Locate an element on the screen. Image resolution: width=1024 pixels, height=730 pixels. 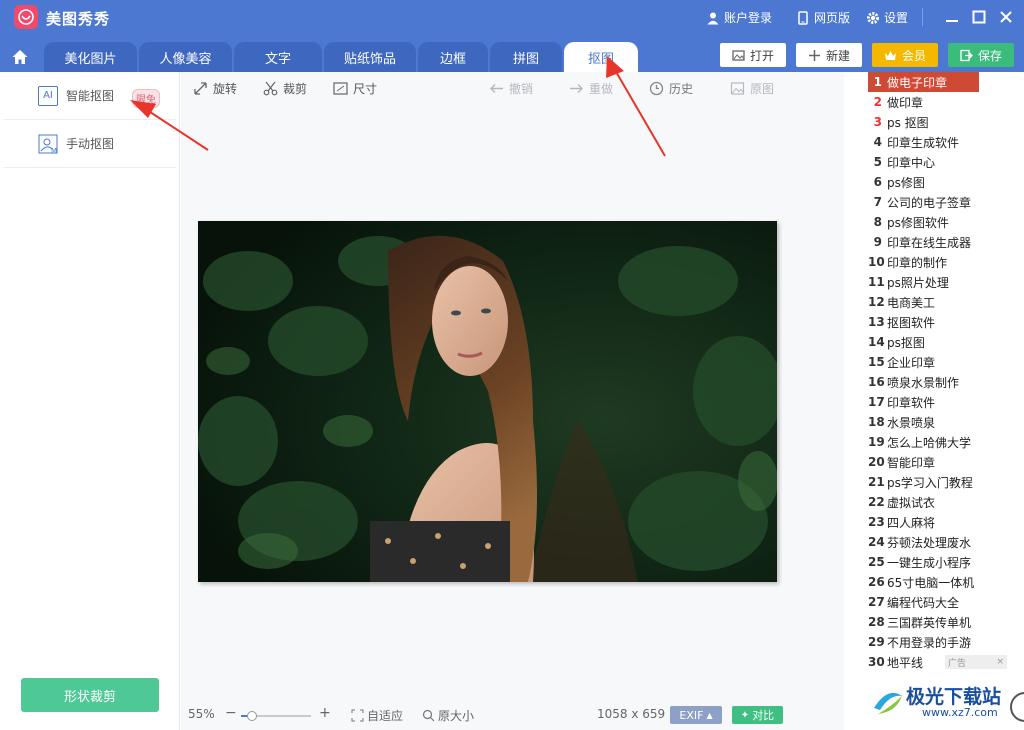
ranking-item: 12 电商美工 is located at coordinates (945, 302).